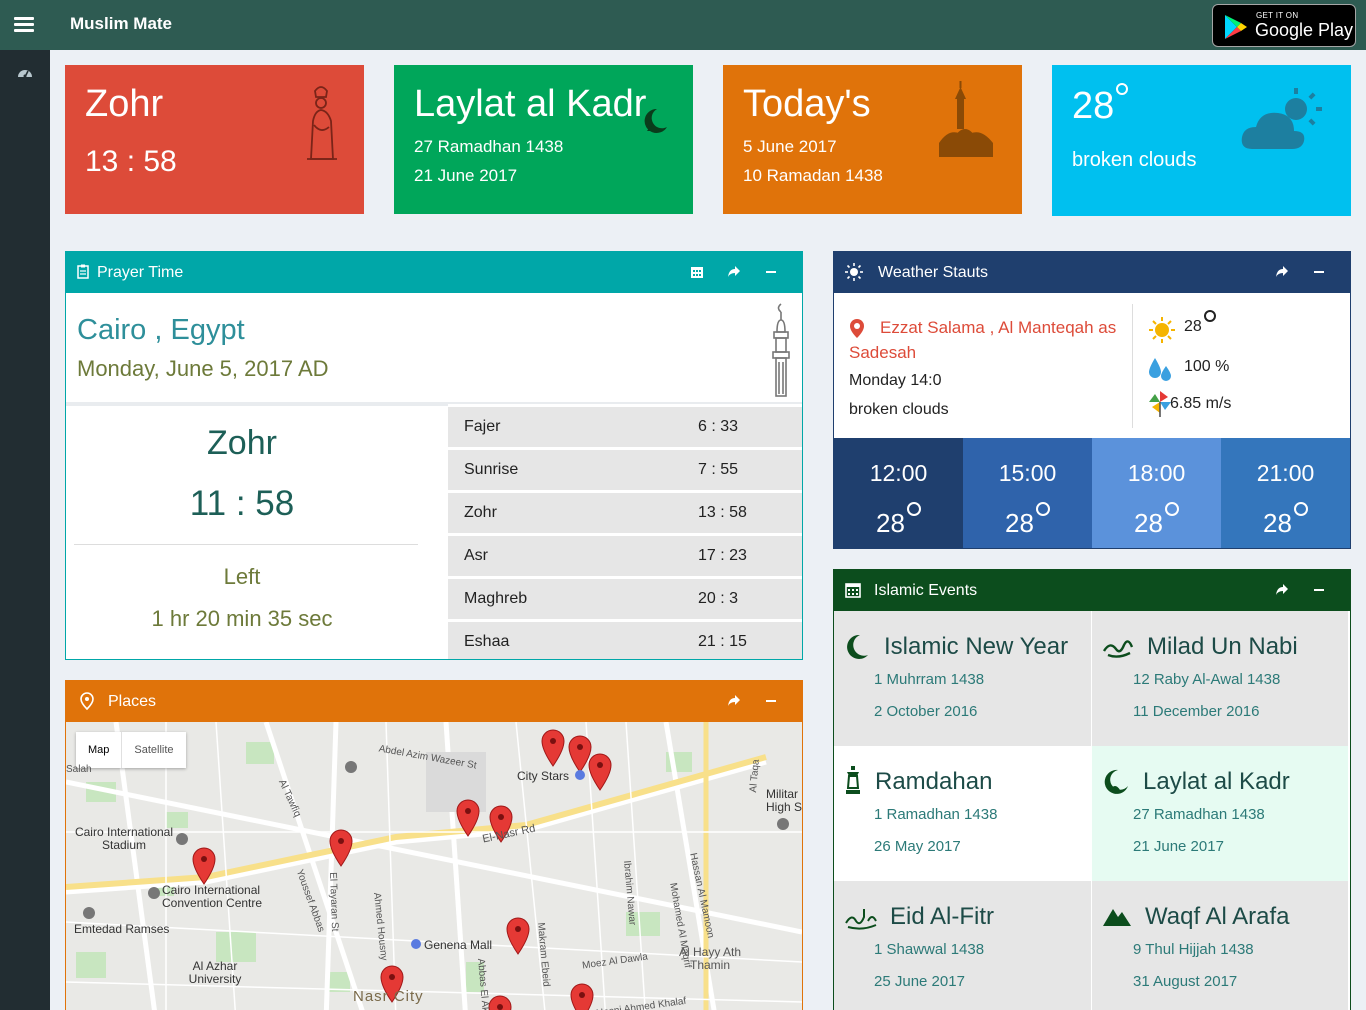 This screenshot has width=1366, height=1010. What do you see at coordinates (24, 25) in the screenshot?
I see `menu-toggle-icon` at bounding box center [24, 25].